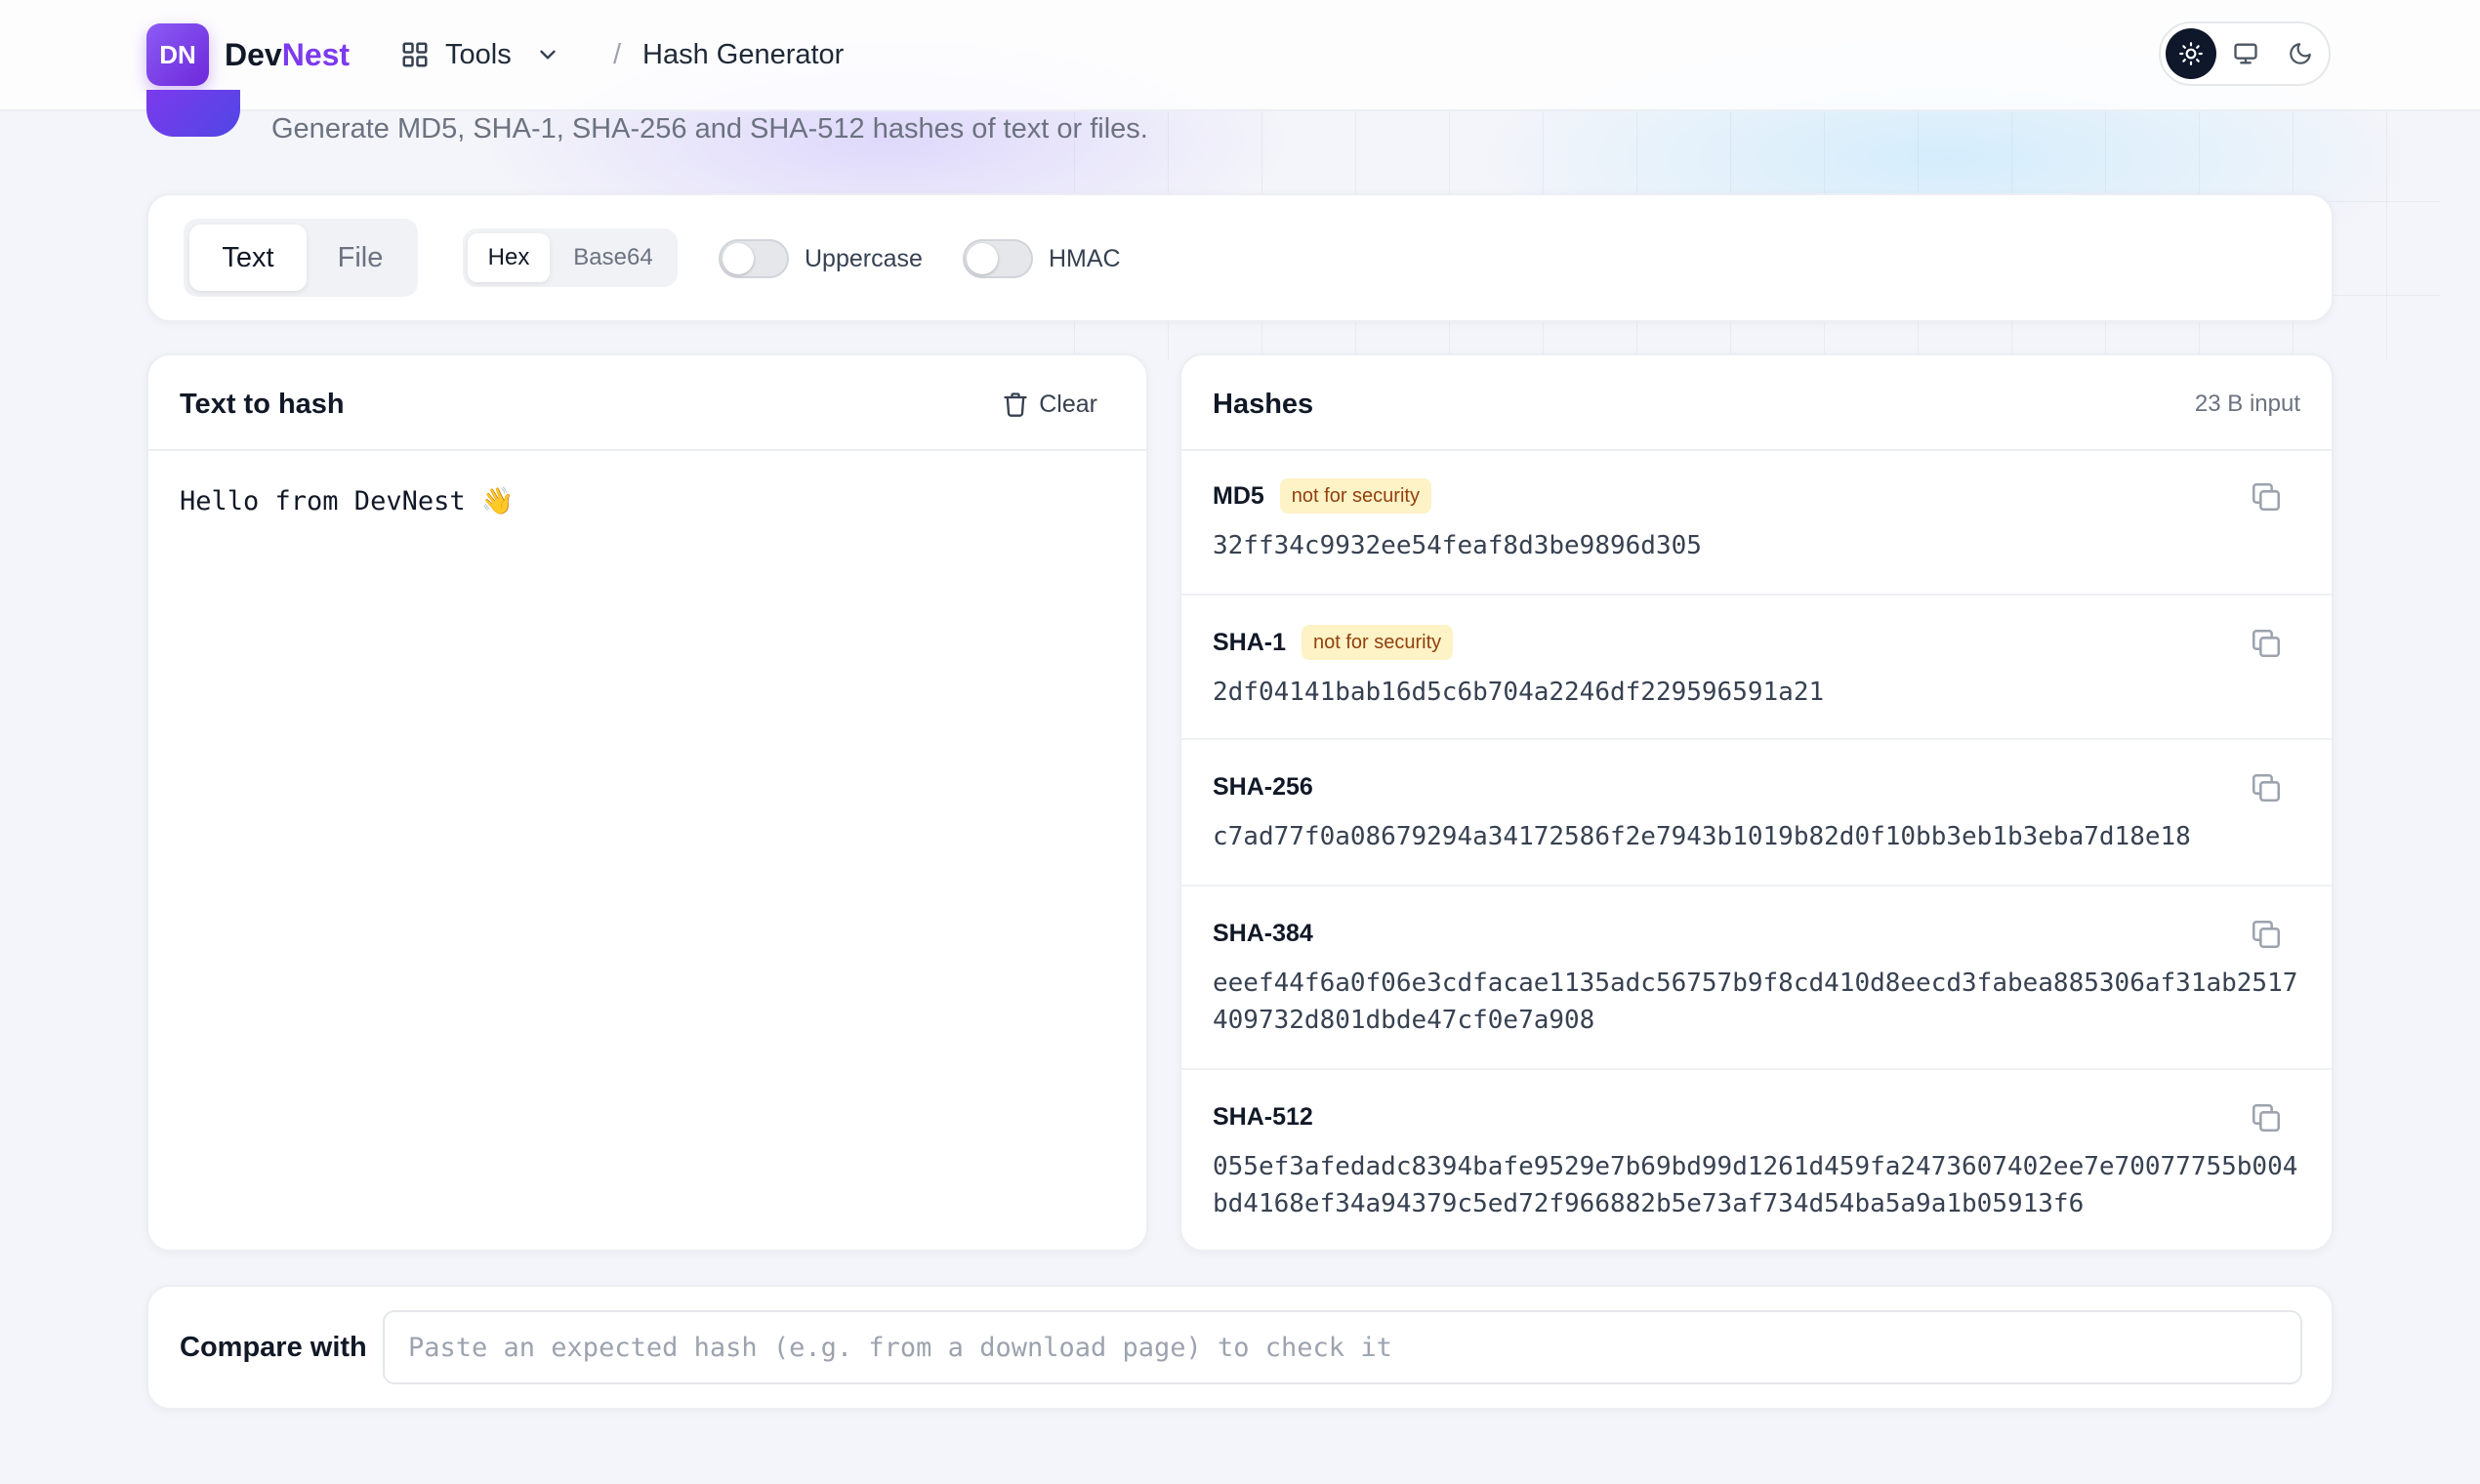 The image size is (2480, 1484). I want to click on theme-switcher, so click(2245, 54).